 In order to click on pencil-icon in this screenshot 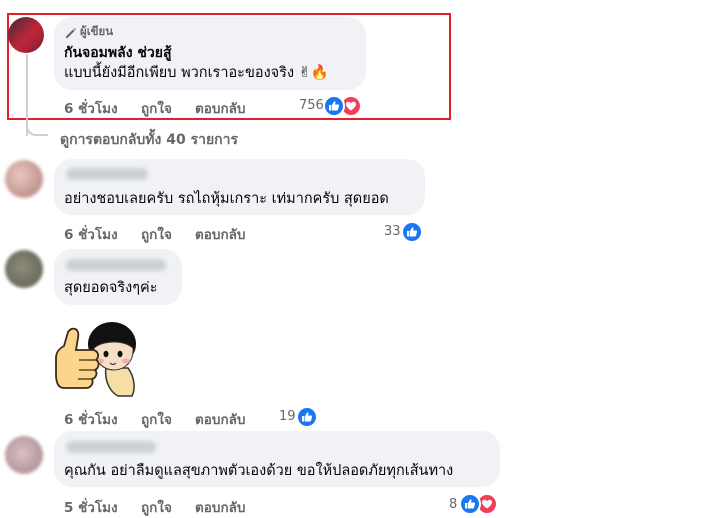, I will do `click(71, 31)`.